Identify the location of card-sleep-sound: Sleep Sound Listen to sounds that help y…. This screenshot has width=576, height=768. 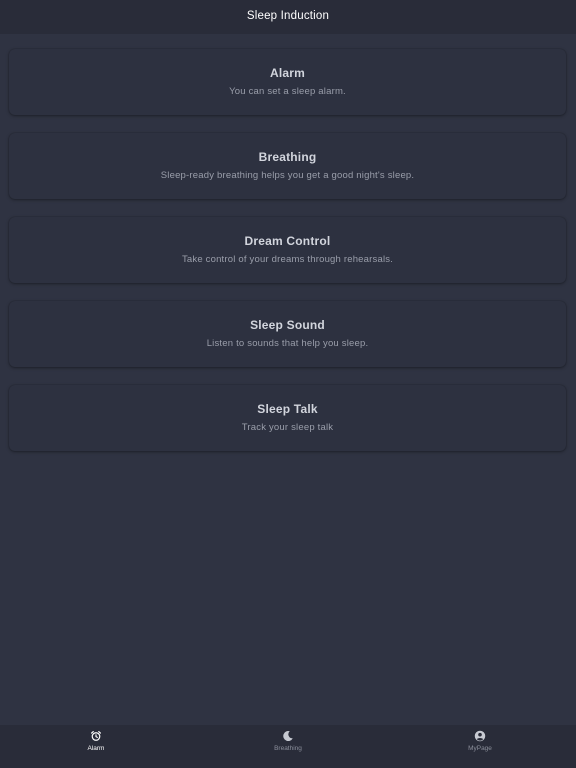
(287, 334).